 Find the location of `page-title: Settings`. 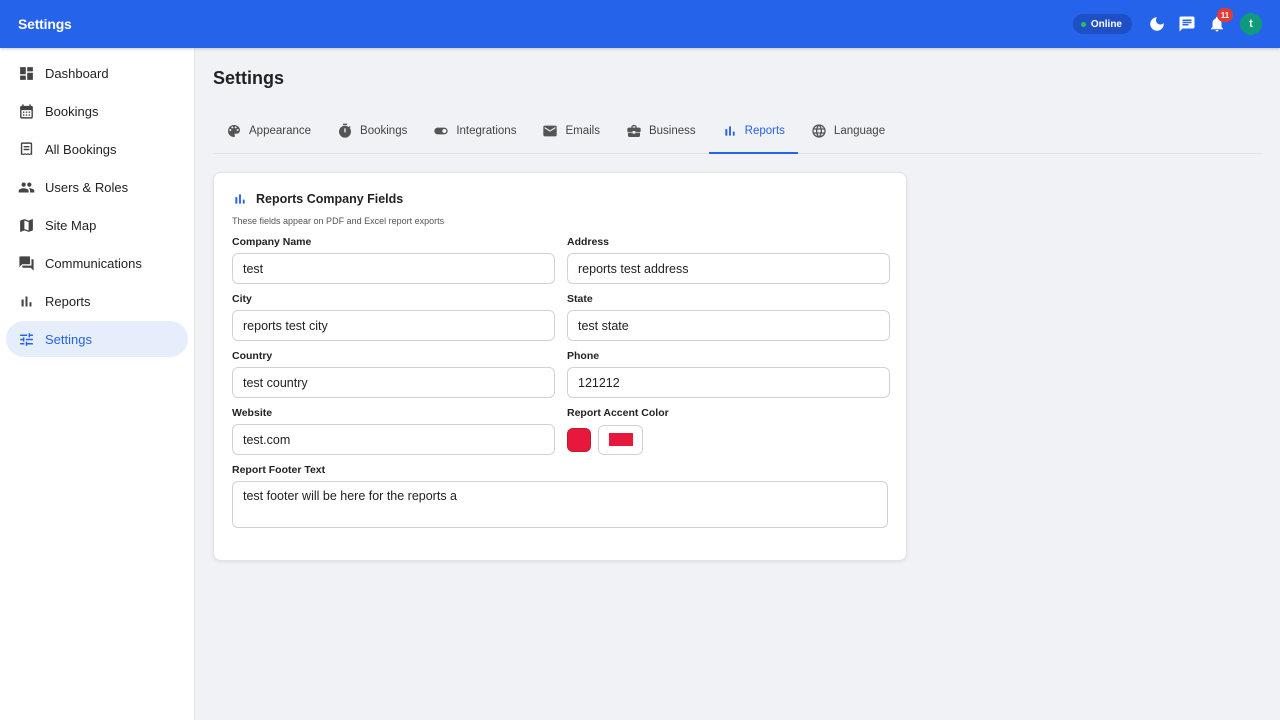

page-title: Settings is located at coordinates (249, 78).